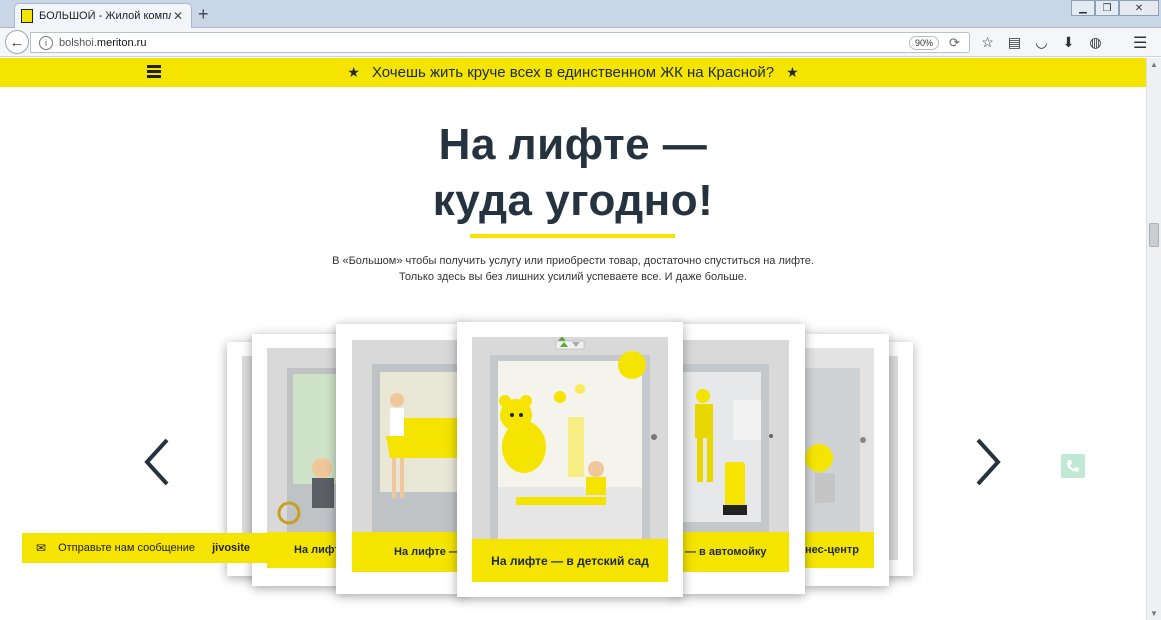 The width and height of the screenshot is (1161, 620). Describe the element at coordinates (103, 42) in the screenshot. I see `url-text: bolshoi.meriton.ru` at that location.